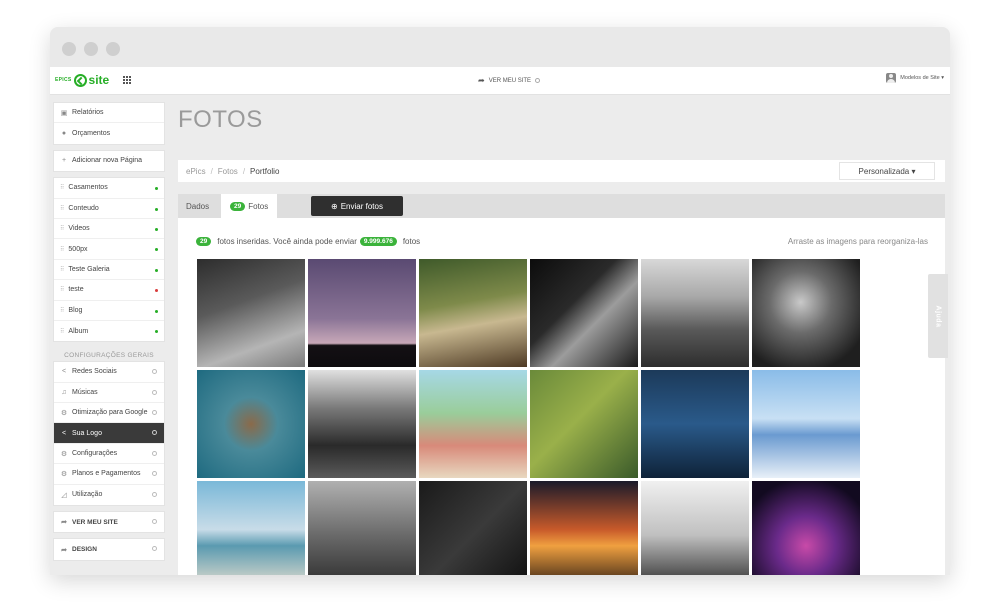 This screenshot has width=1000, height=603. What do you see at coordinates (64, 392) in the screenshot?
I see `music-icon: ♫` at bounding box center [64, 392].